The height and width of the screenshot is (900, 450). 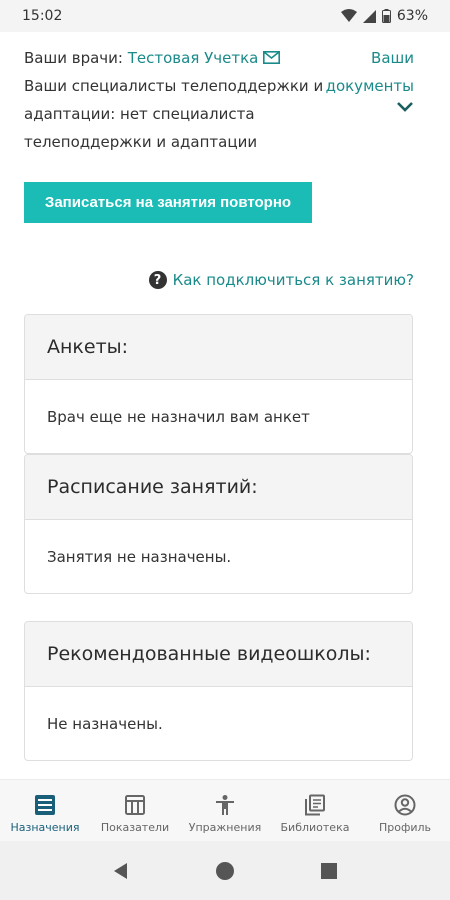 I want to click on questionnaires-text: Врач еще не назначил вам анкет, so click(x=178, y=416).